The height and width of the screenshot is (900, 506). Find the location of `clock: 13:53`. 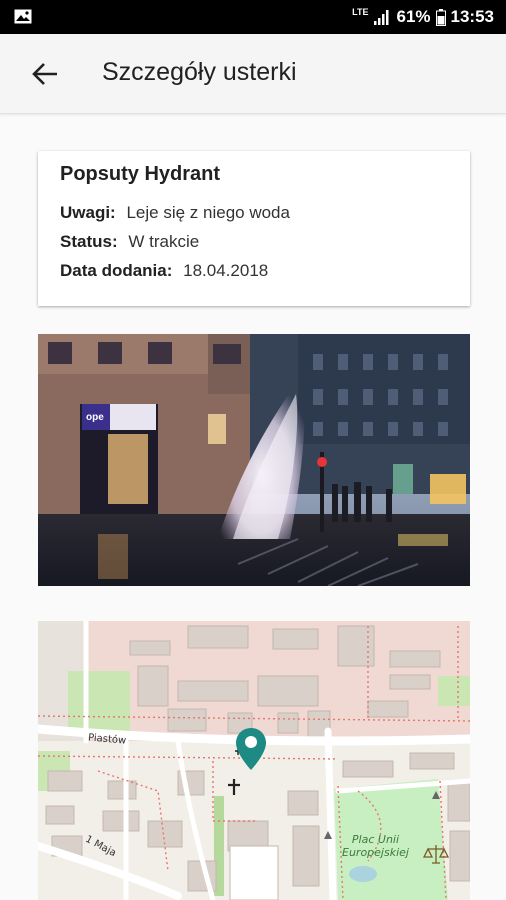

clock: 13:53 is located at coordinates (472, 16).